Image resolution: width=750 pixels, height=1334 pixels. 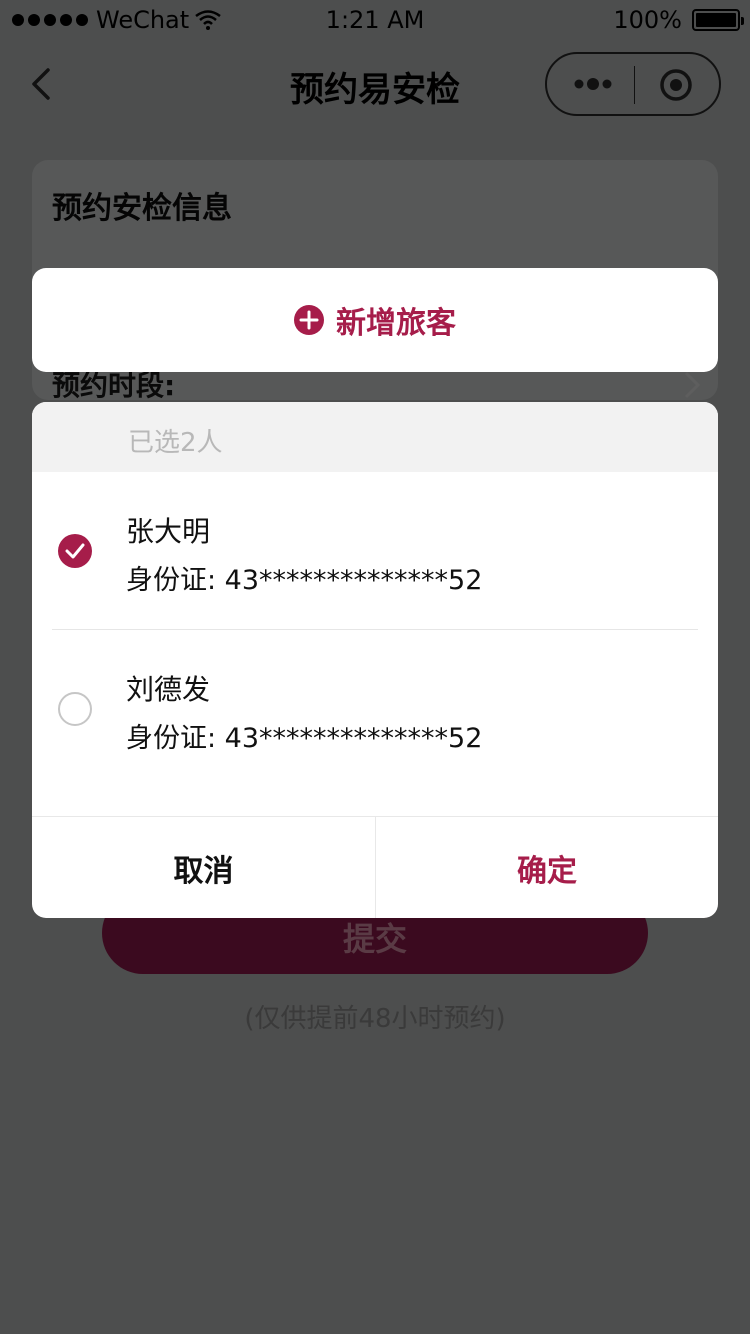 I want to click on mini-program-capsule, so click(x=633, y=84).